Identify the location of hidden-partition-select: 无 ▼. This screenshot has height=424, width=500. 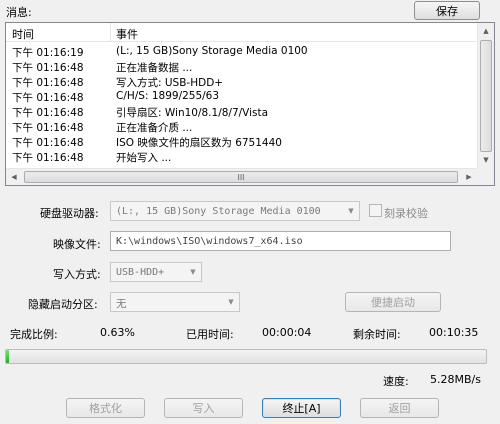
(175, 302).